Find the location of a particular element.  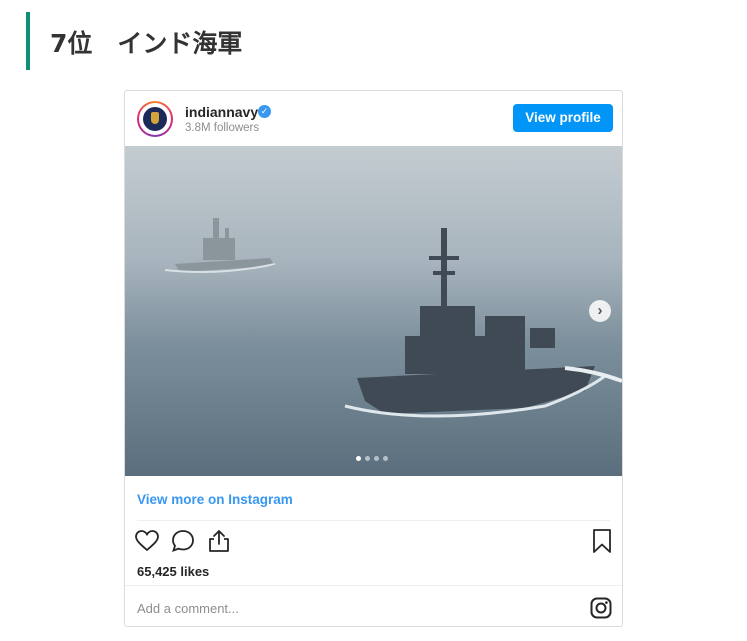

verified-badge-icon: ✓ is located at coordinates (264, 111).